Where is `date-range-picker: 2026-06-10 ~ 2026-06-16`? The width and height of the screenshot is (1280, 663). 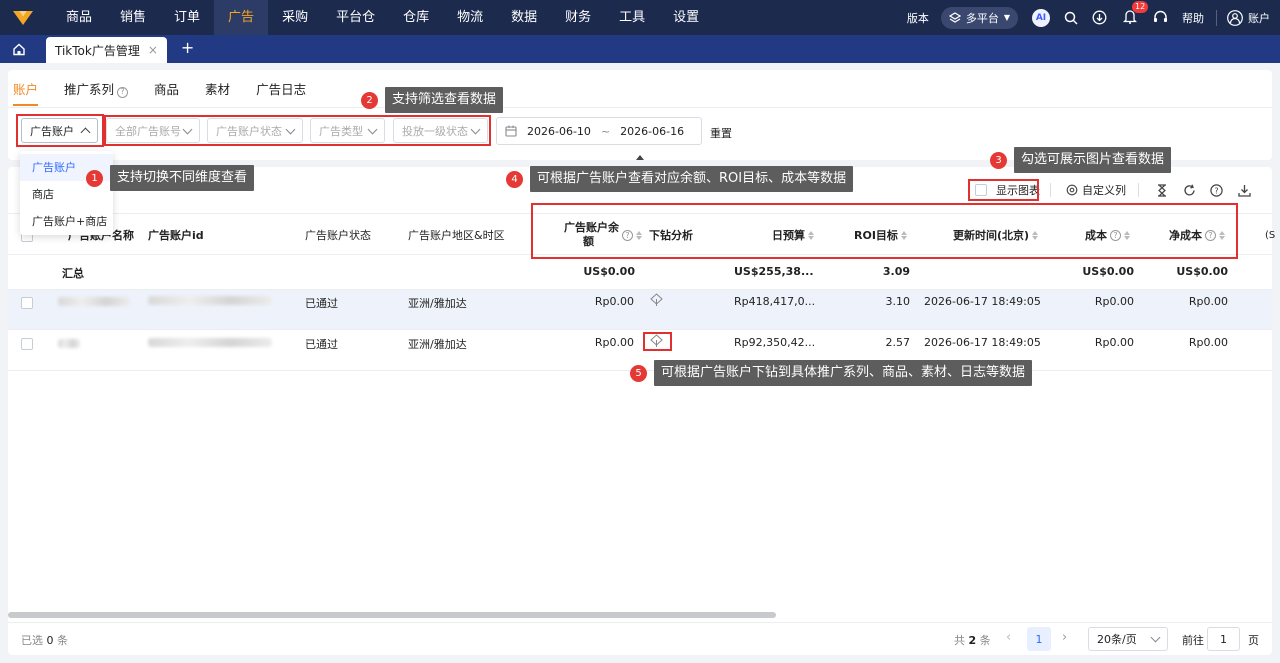
date-range-picker: 2026-06-10 ~ 2026-06-16 is located at coordinates (599, 131).